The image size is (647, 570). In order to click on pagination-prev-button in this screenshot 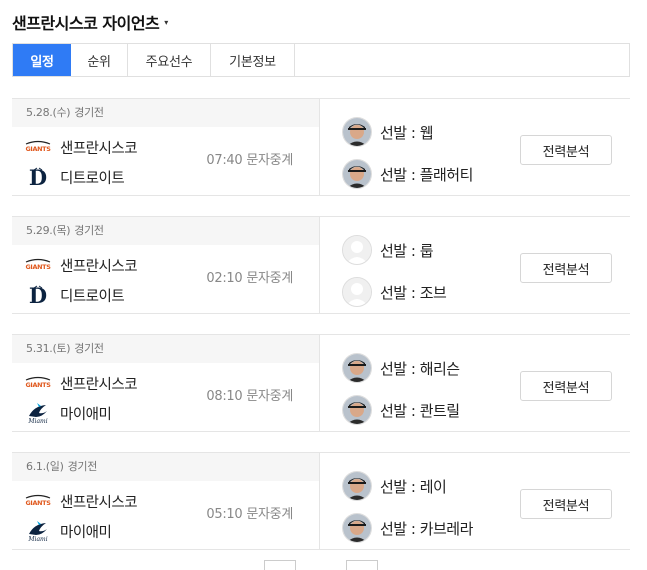, I will do `click(280, 565)`.